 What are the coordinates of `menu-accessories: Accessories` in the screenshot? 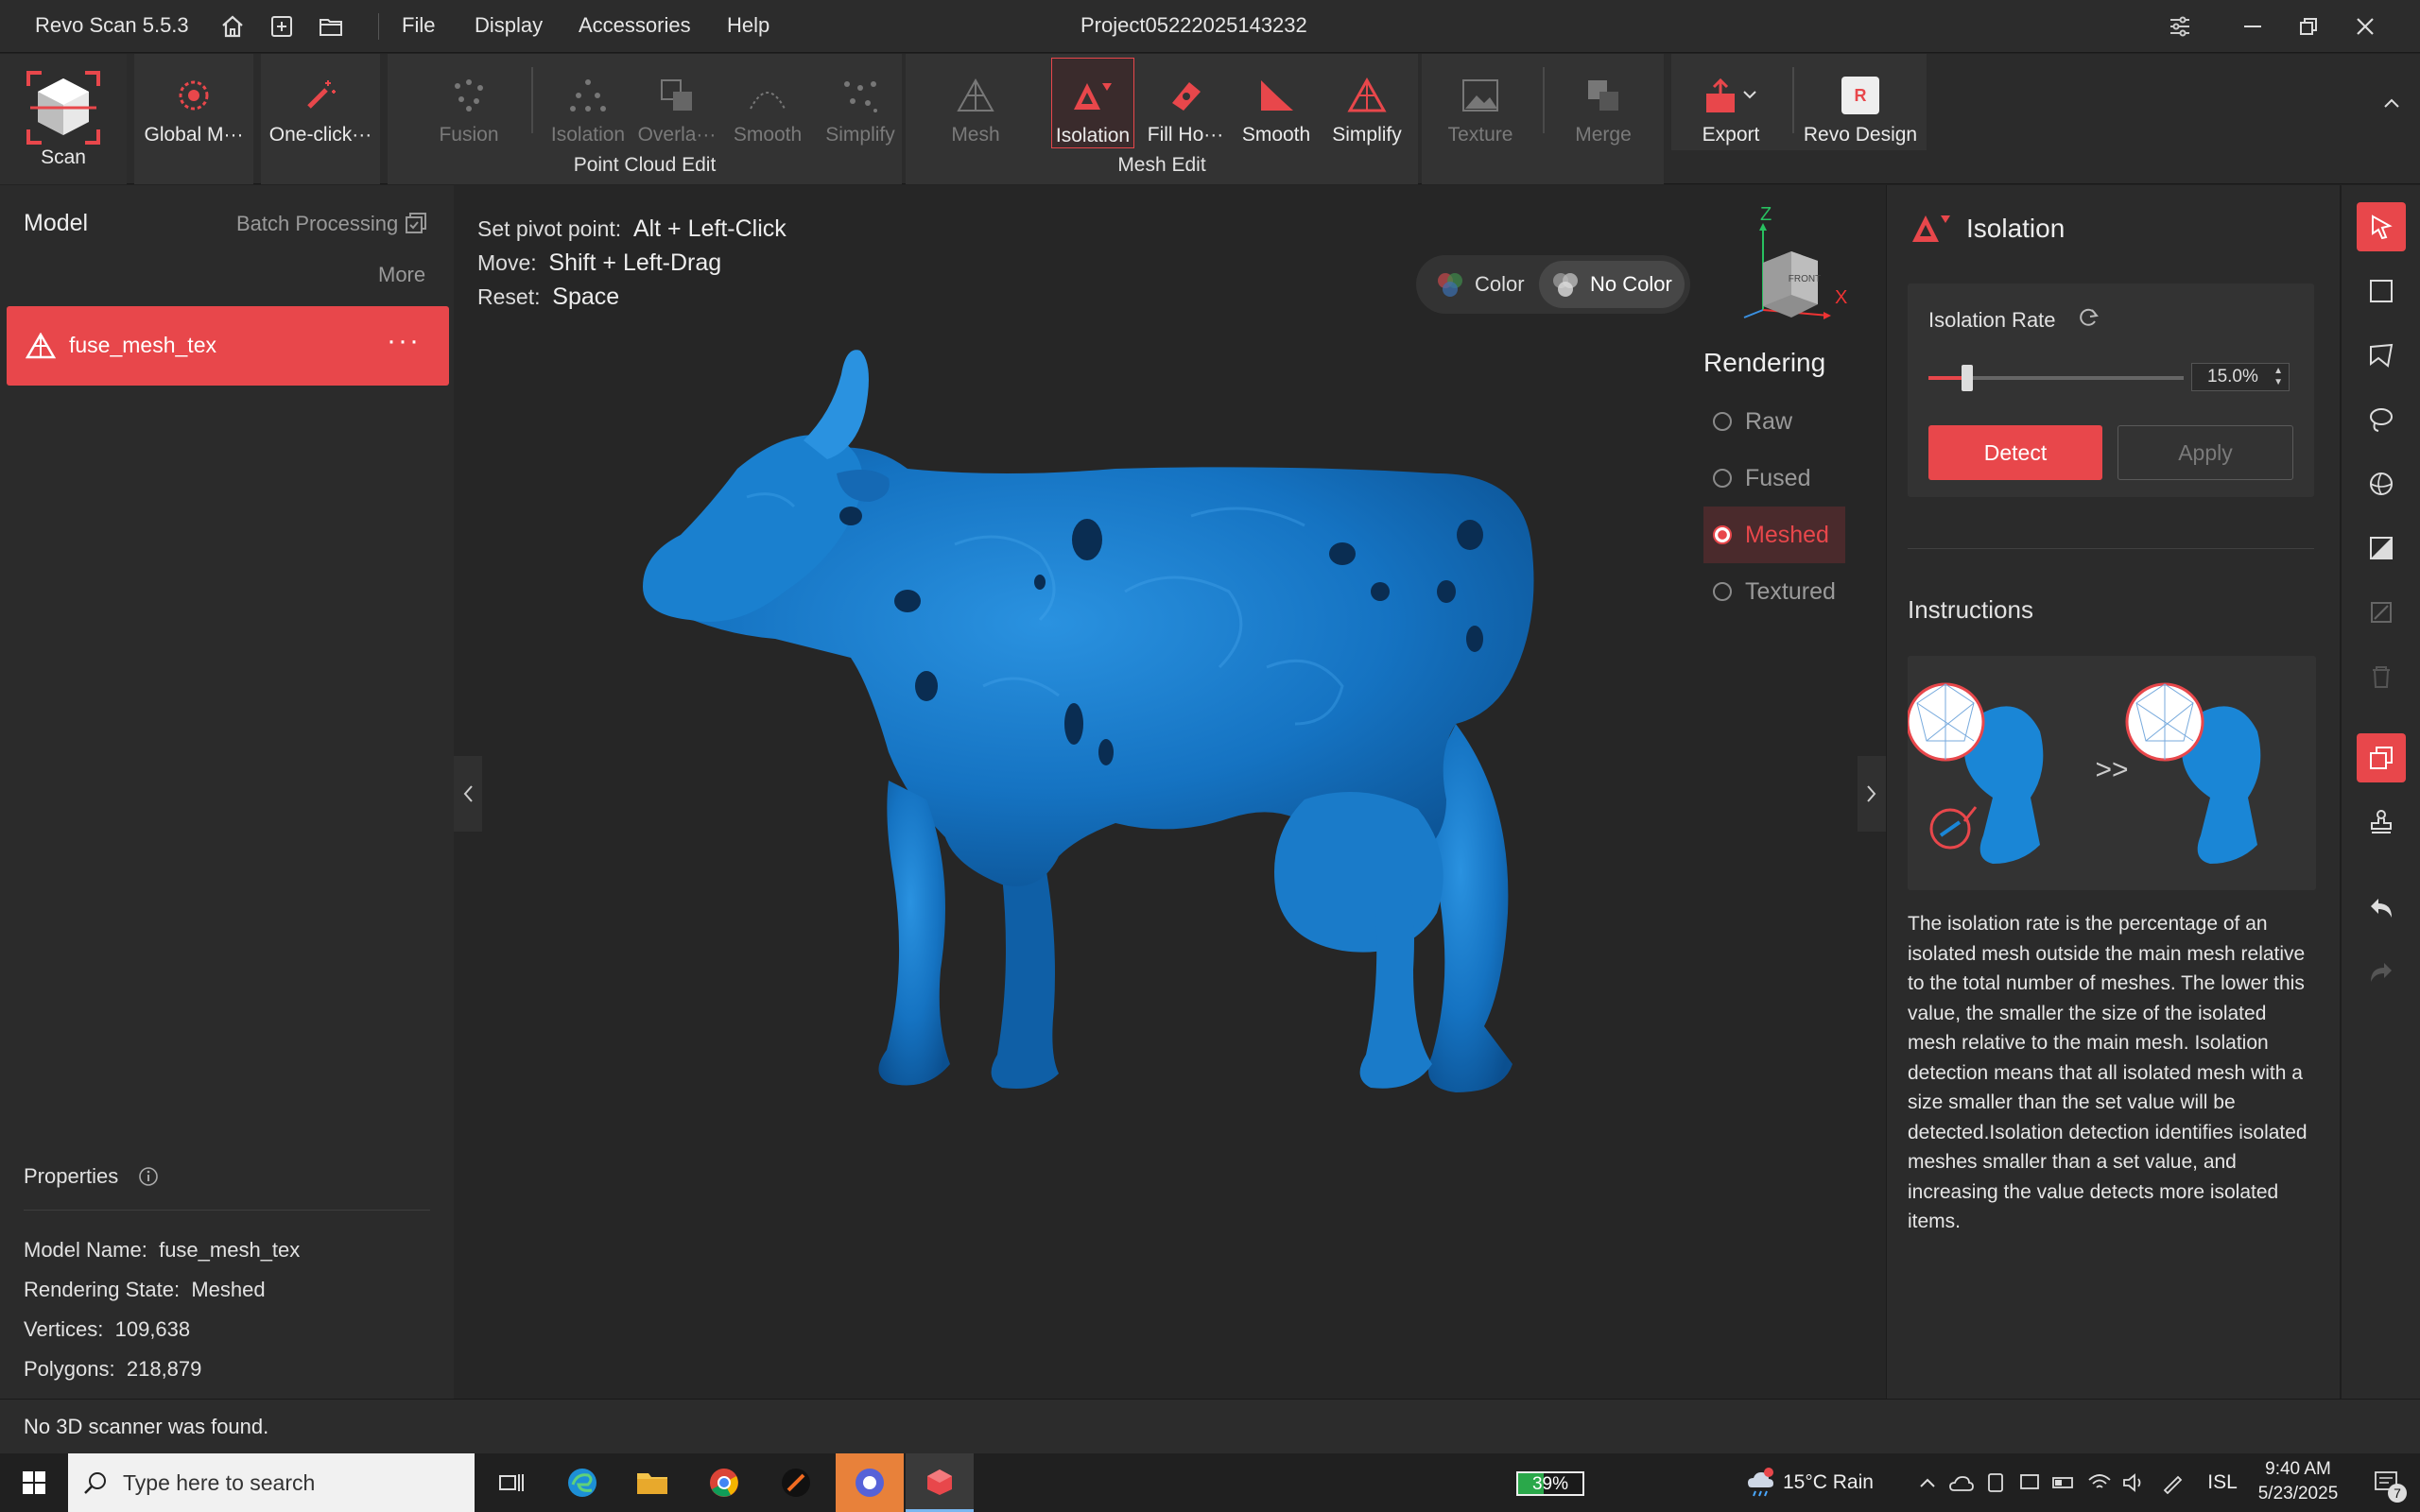 It's located at (635, 25).